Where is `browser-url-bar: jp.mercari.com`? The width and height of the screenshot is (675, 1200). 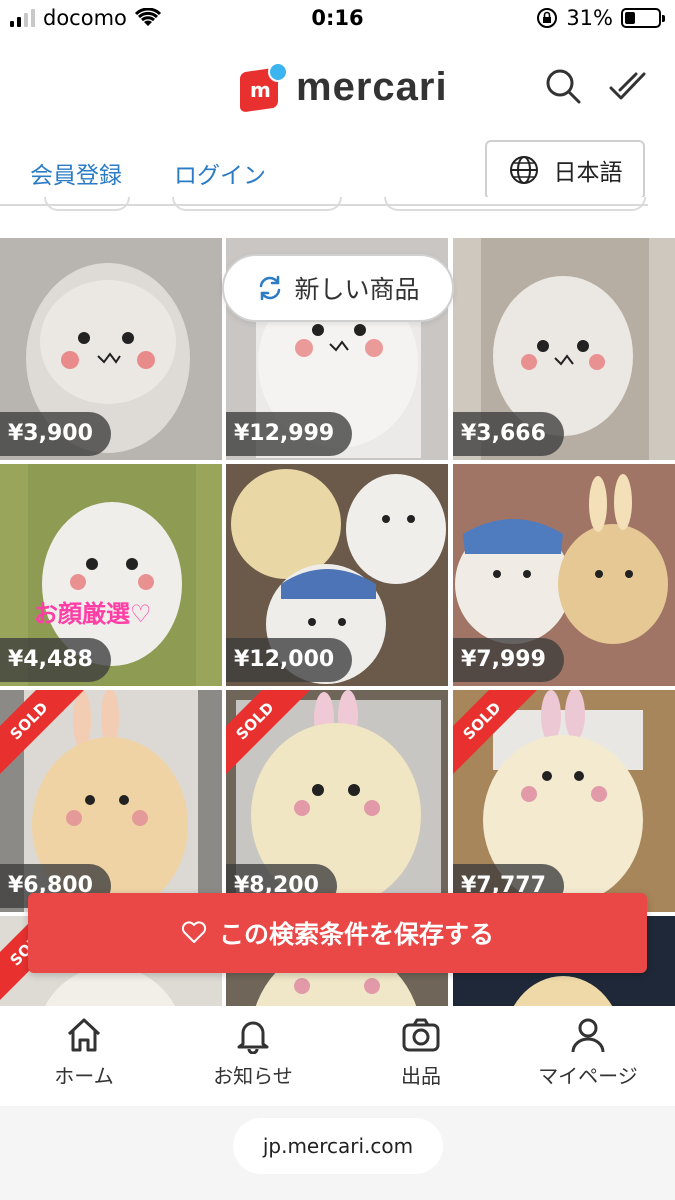 browser-url-bar: jp.mercari.com is located at coordinates (337, 1153).